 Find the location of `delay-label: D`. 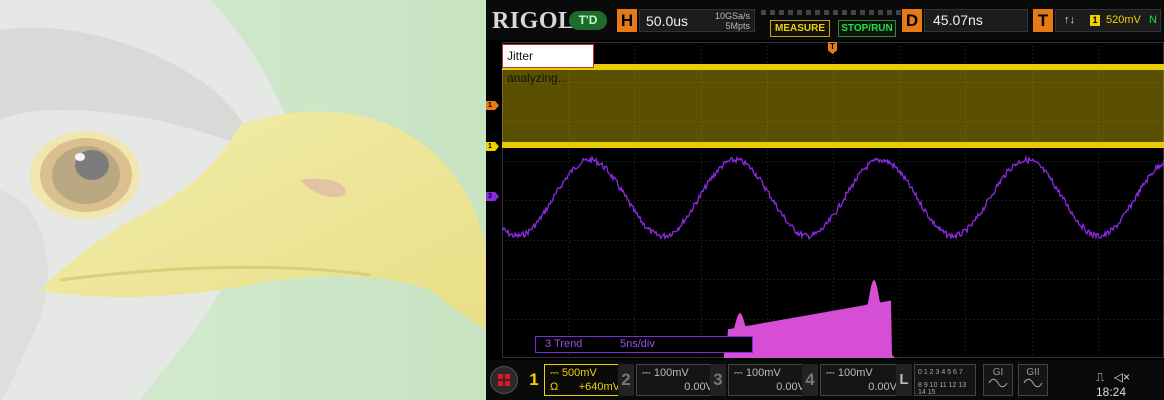

delay-label: D is located at coordinates (912, 20).